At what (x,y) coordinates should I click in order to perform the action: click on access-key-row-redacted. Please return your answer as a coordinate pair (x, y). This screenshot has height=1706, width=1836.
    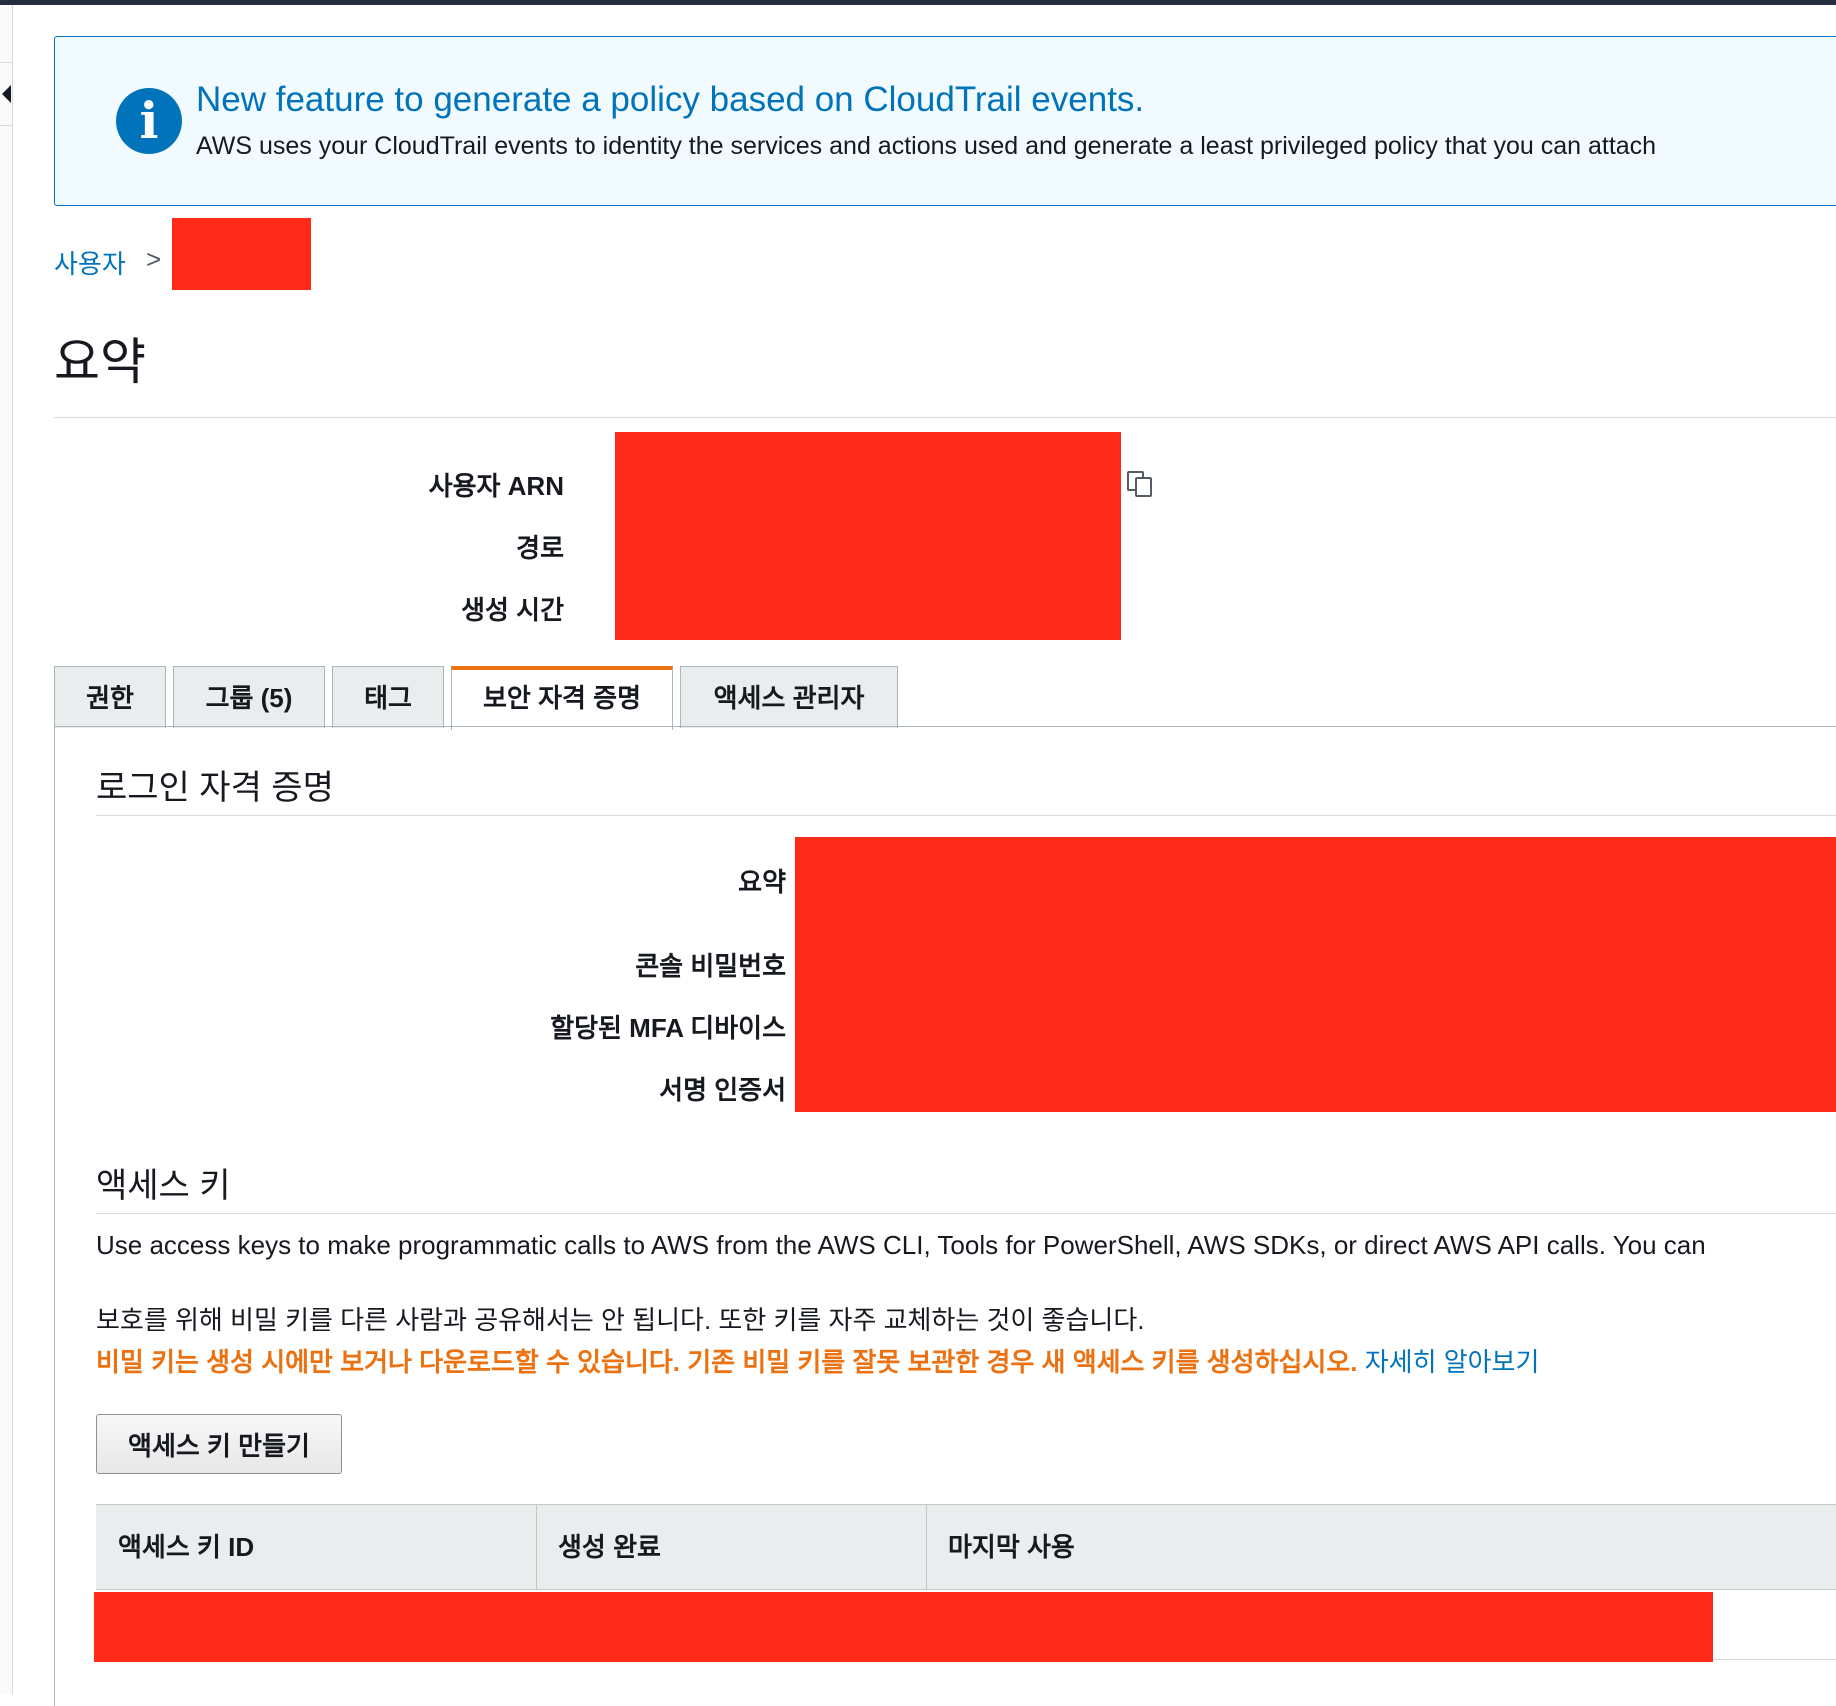
    Looking at the image, I should click on (903, 1627).